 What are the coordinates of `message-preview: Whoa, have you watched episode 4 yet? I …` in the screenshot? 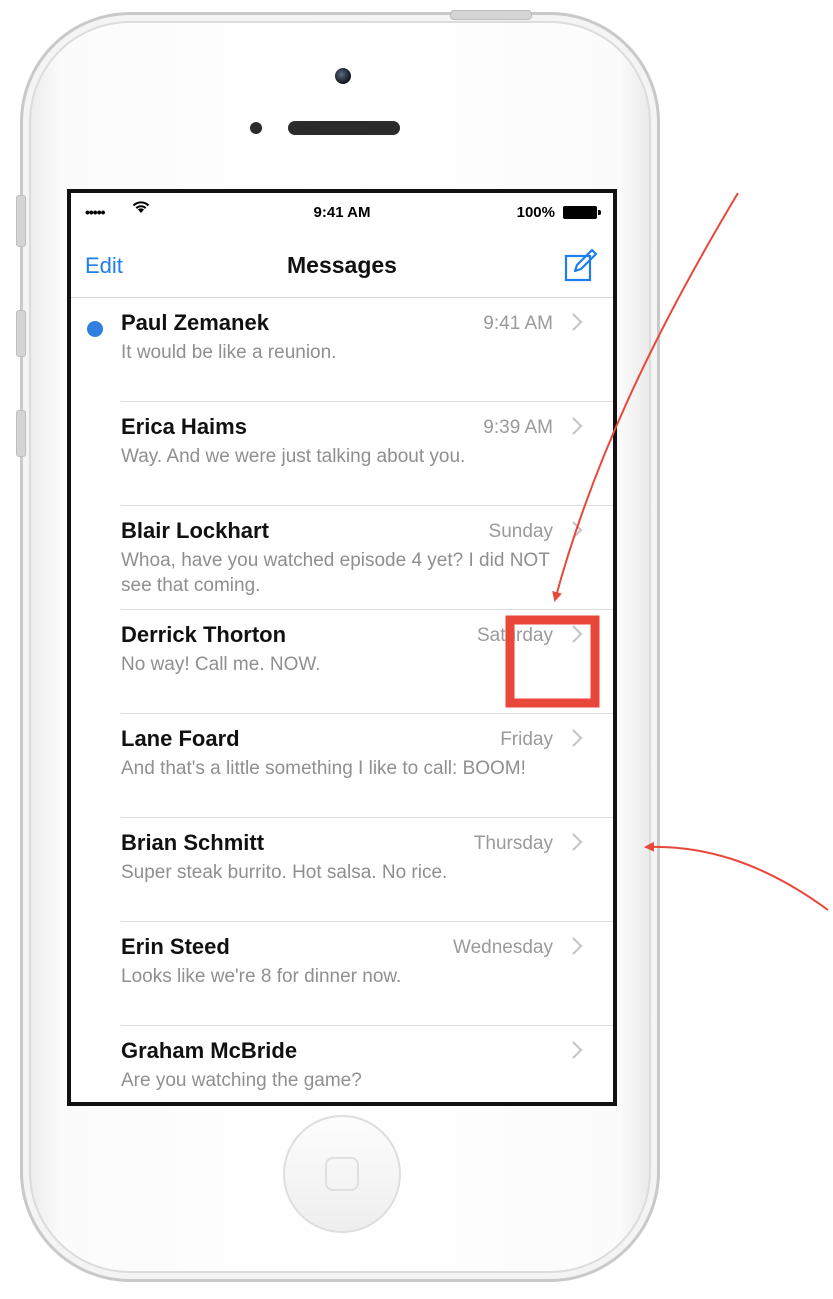 It's located at (335, 573).